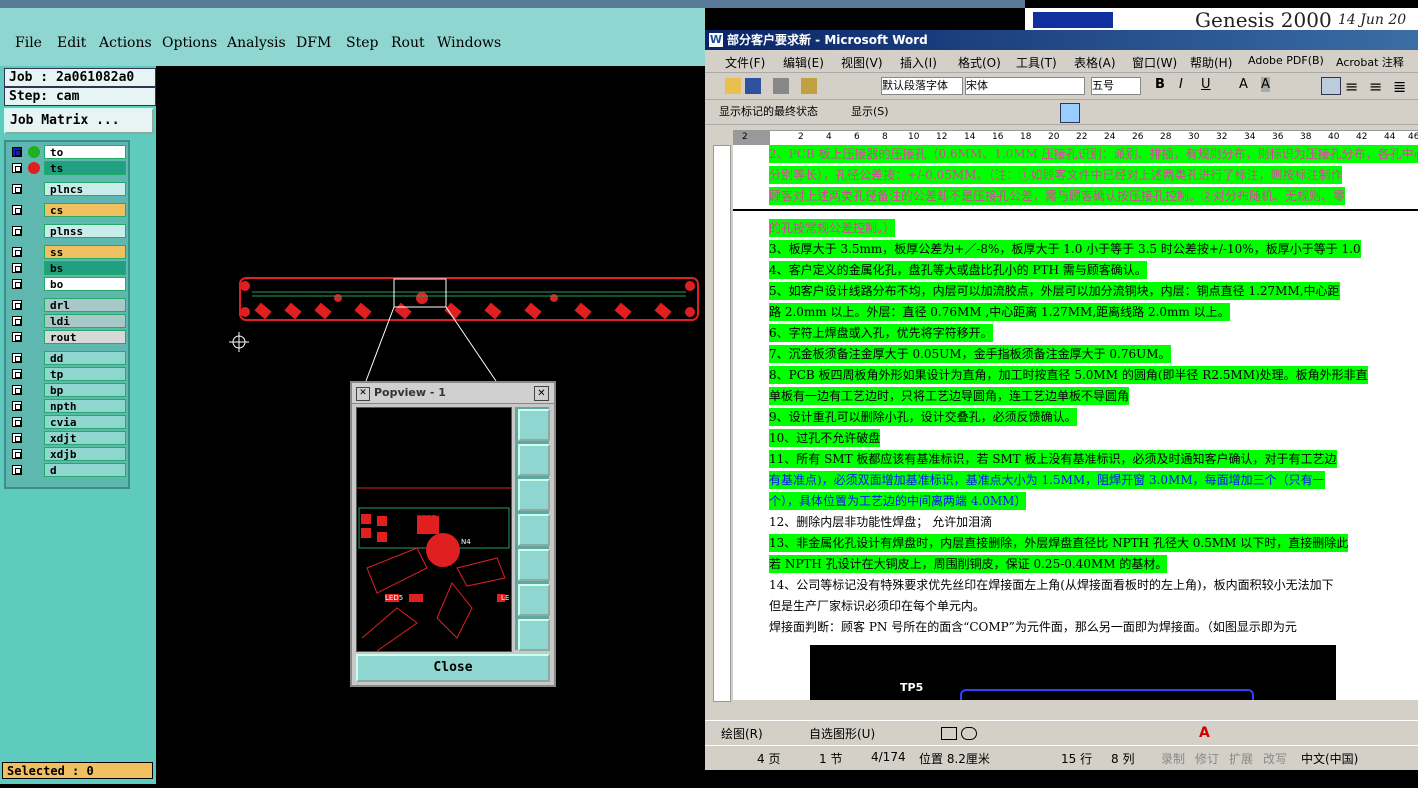 This screenshot has width=1418, height=788. What do you see at coordinates (842, 733) in the screenshot?
I see `autoshape-menu: 自选图形(U)` at bounding box center [842, 733].